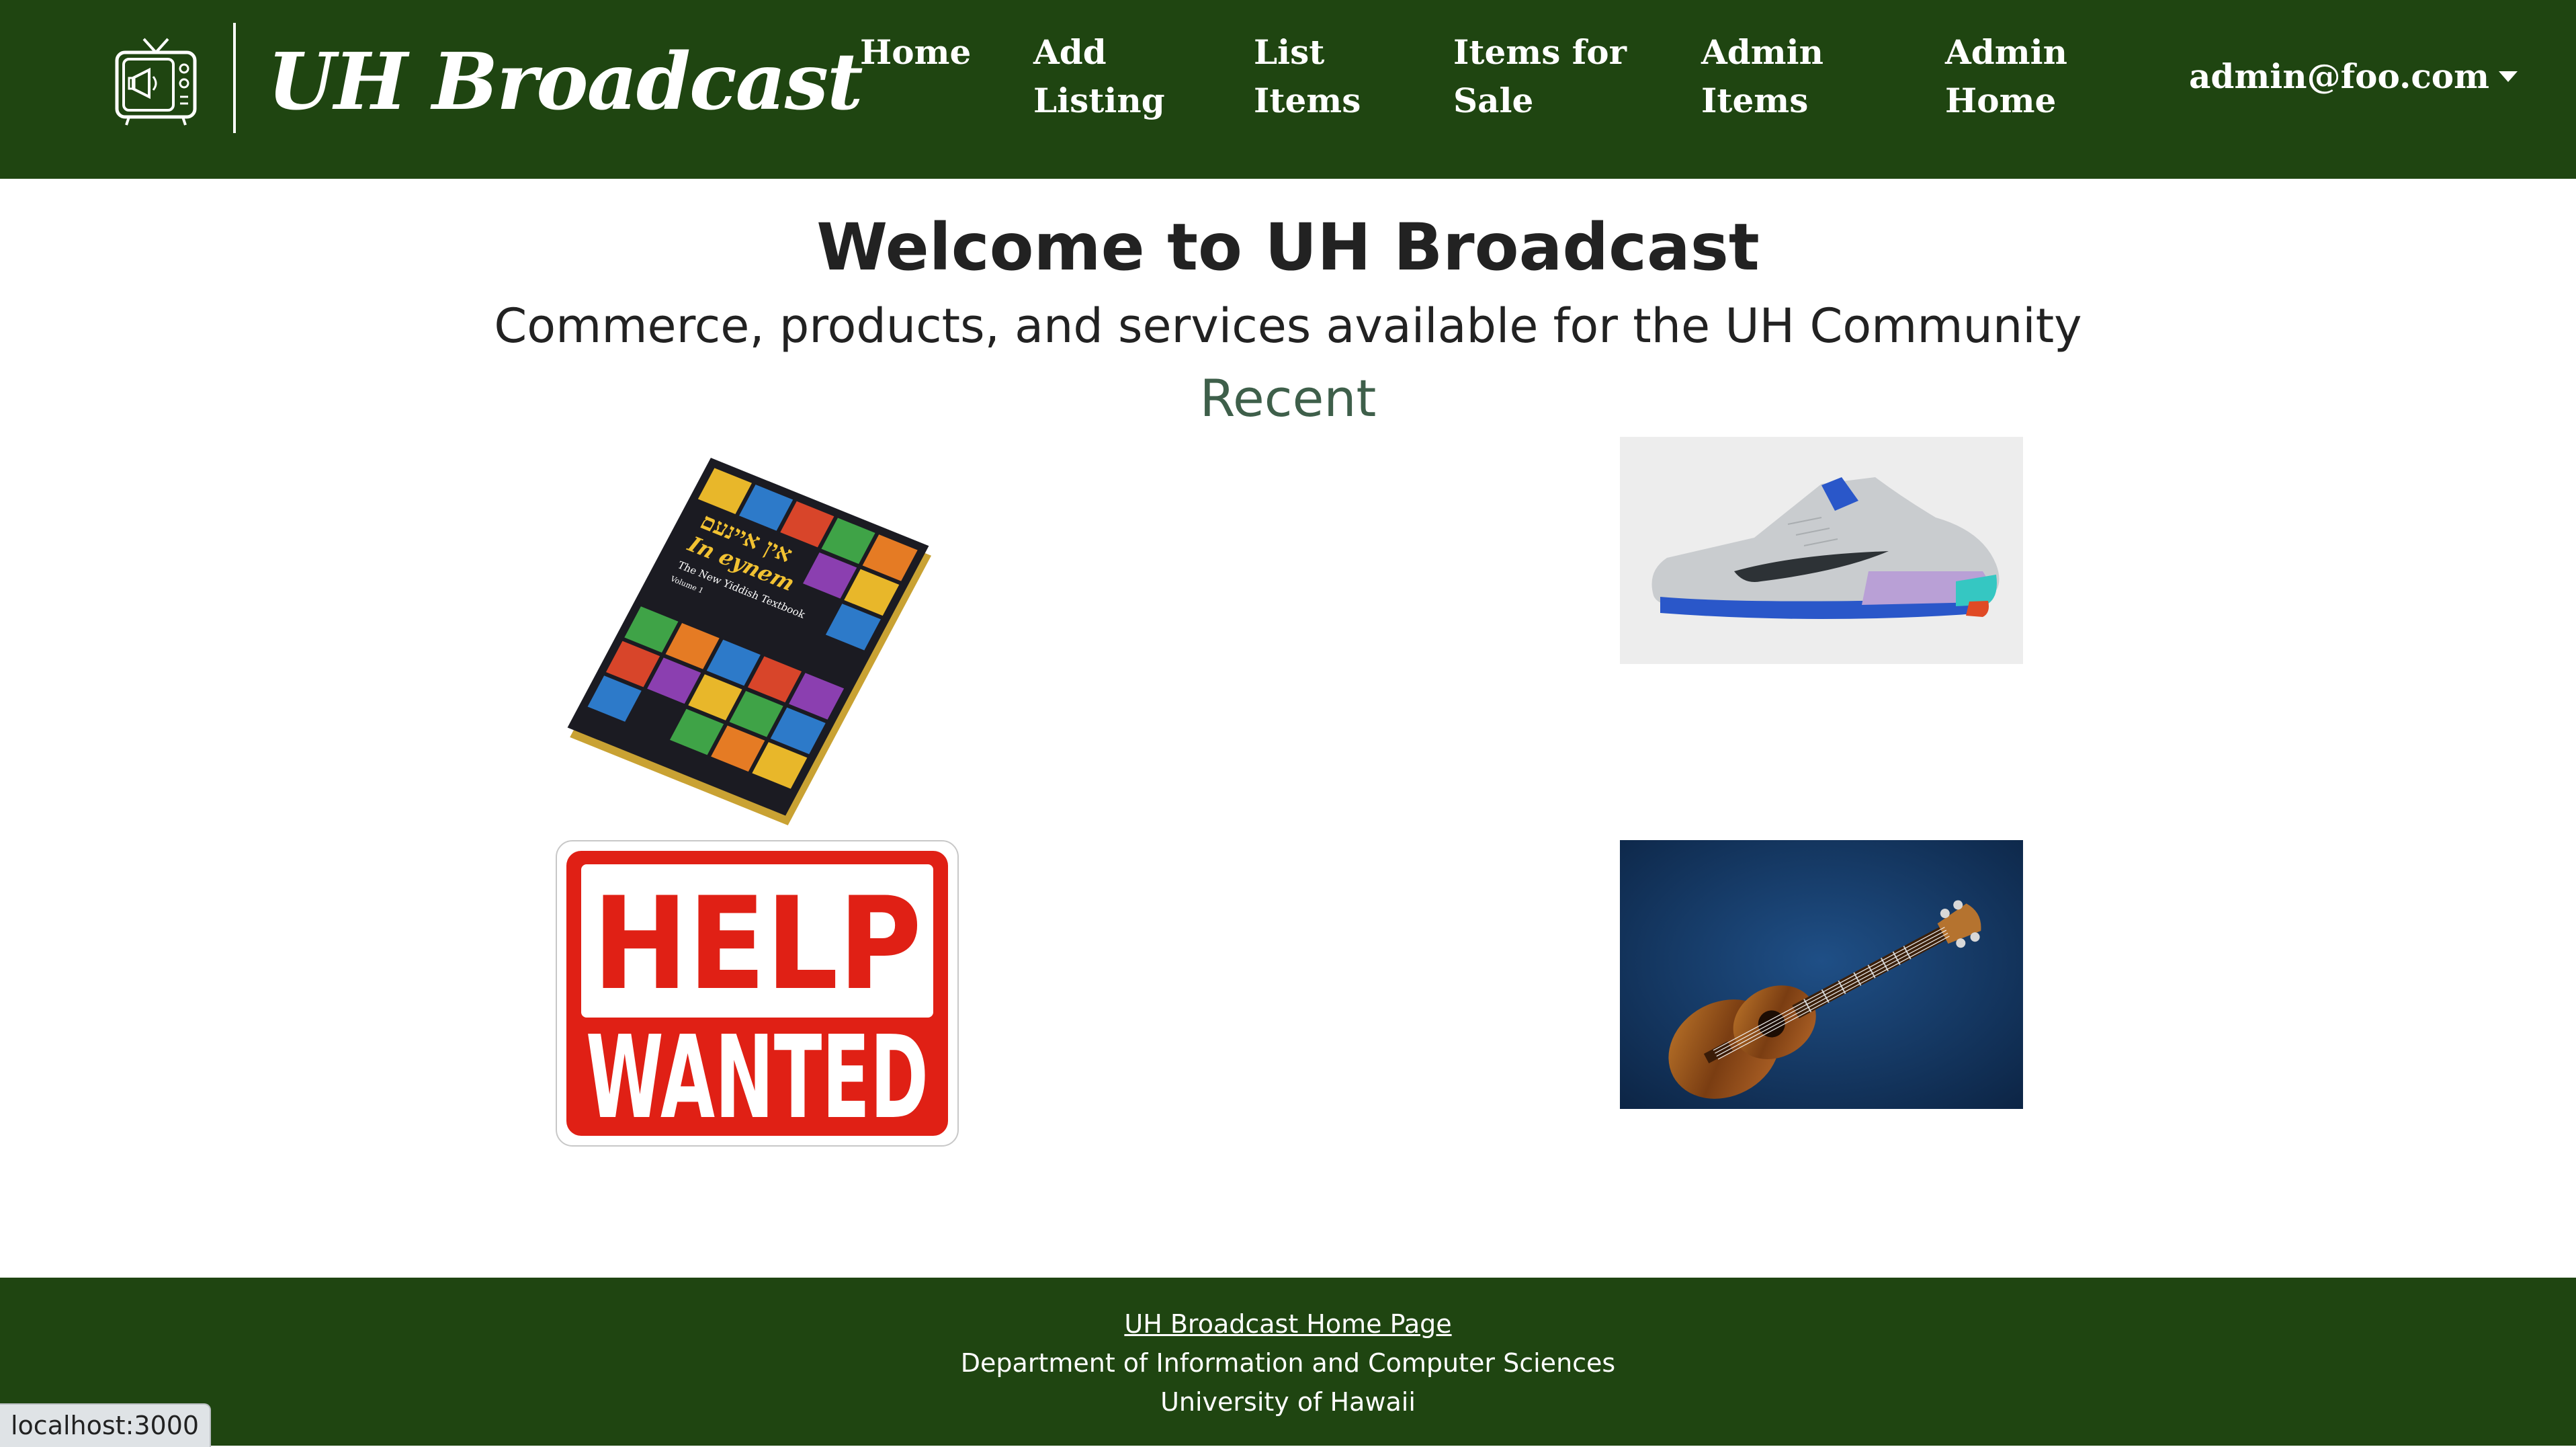 The image size is (2576, 1447). I want to click on tv-megaphone-icon, so click(156, 81).